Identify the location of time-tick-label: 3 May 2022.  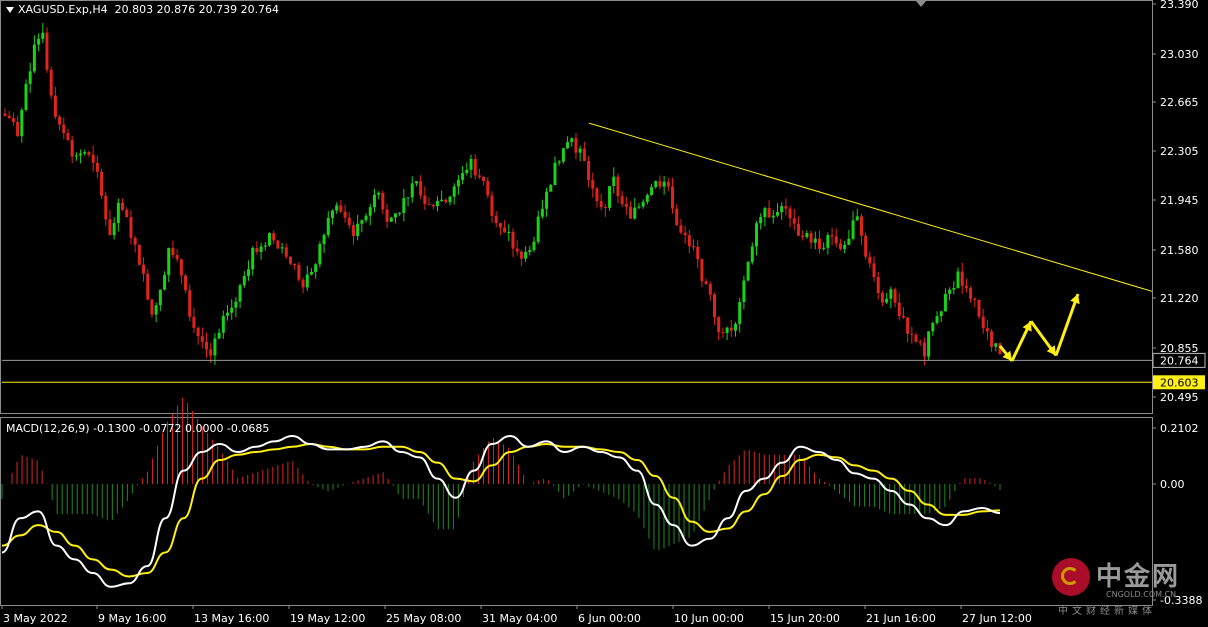
(35, 618).